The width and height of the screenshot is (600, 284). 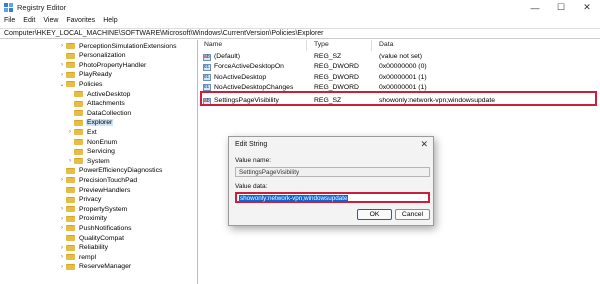 I want to click on cancel-button: Cancel, so click(x=412, y=214).